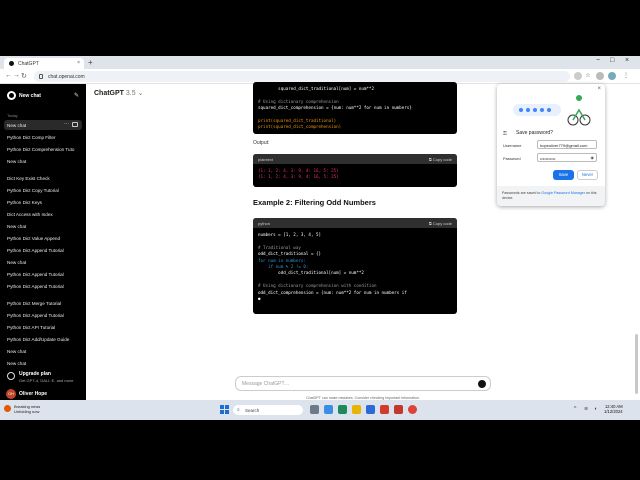  Describe the element at coordinates (593, 157) in the screenshot. I see `eye-icon: ◉` at that location.